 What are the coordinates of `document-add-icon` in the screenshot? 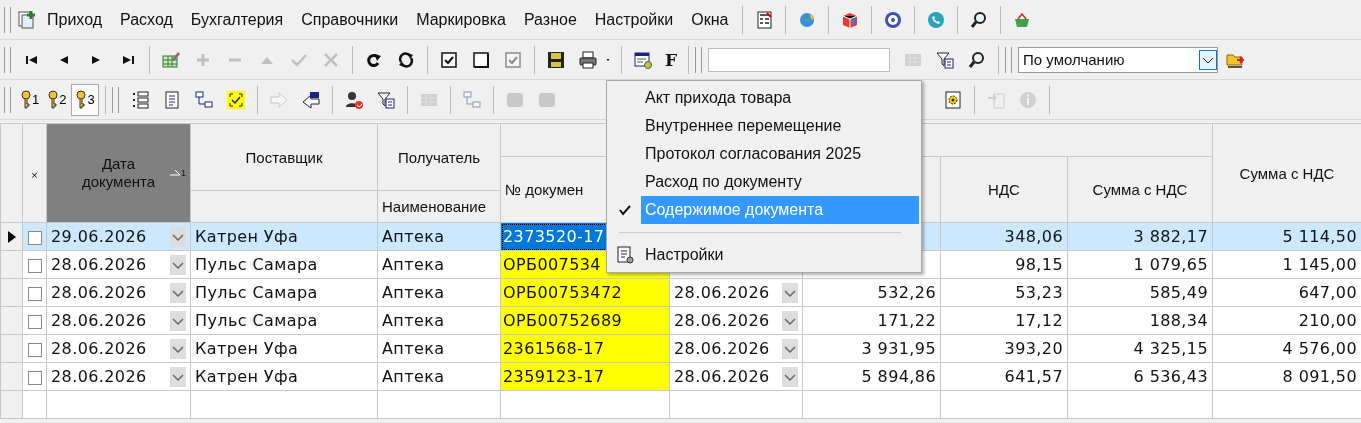 It's located at (27, 19).